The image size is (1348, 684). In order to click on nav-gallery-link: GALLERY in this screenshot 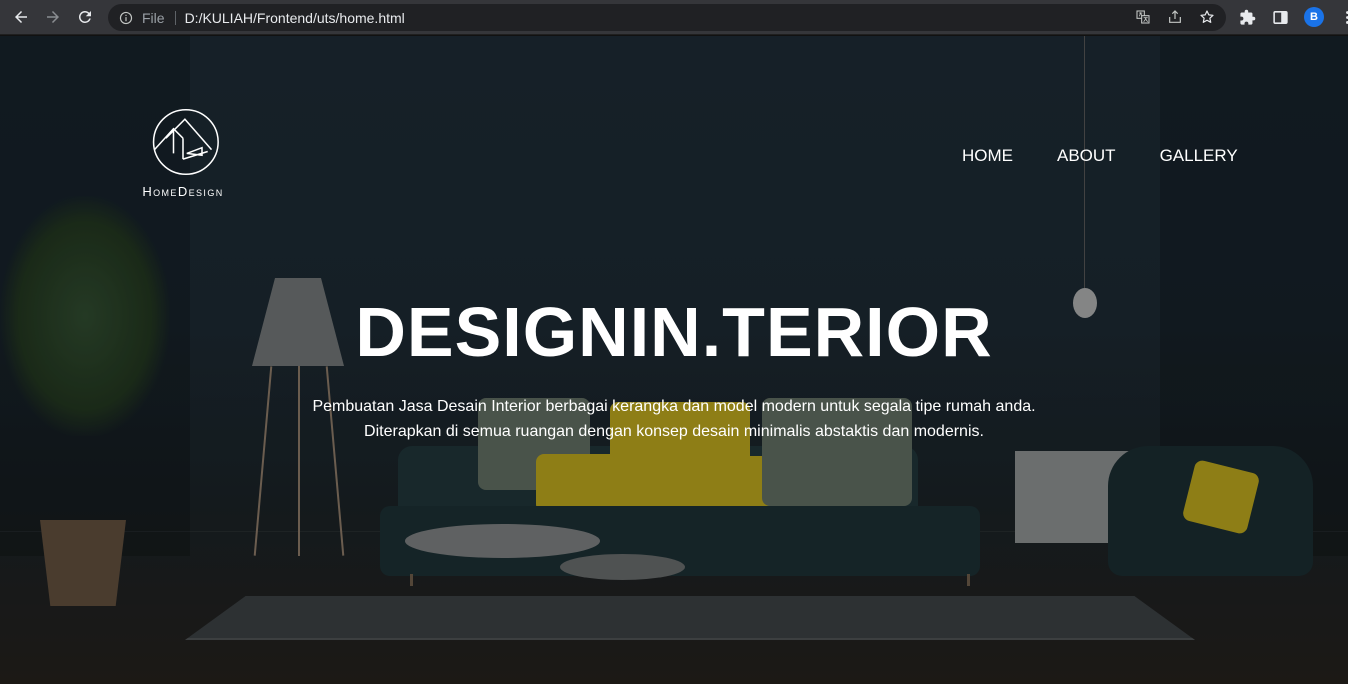, I will do `click(1199, 156)`.